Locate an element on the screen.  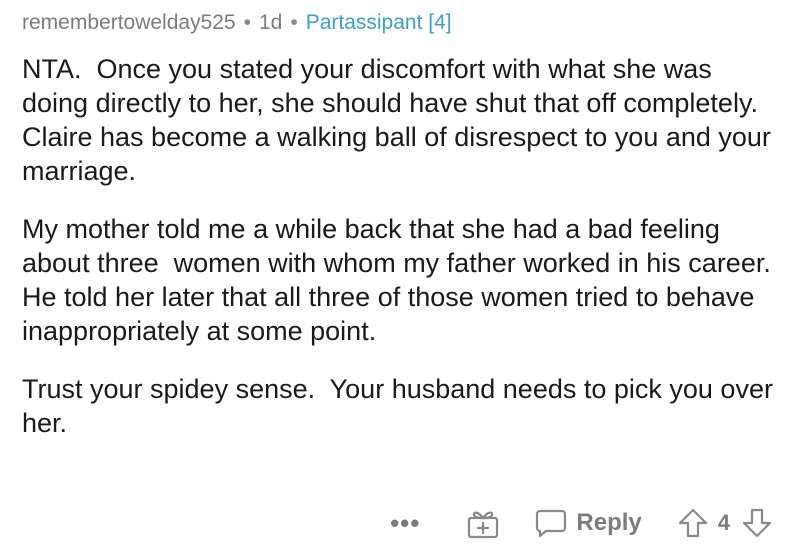
upvote-button is located at coordinates (693, 523).